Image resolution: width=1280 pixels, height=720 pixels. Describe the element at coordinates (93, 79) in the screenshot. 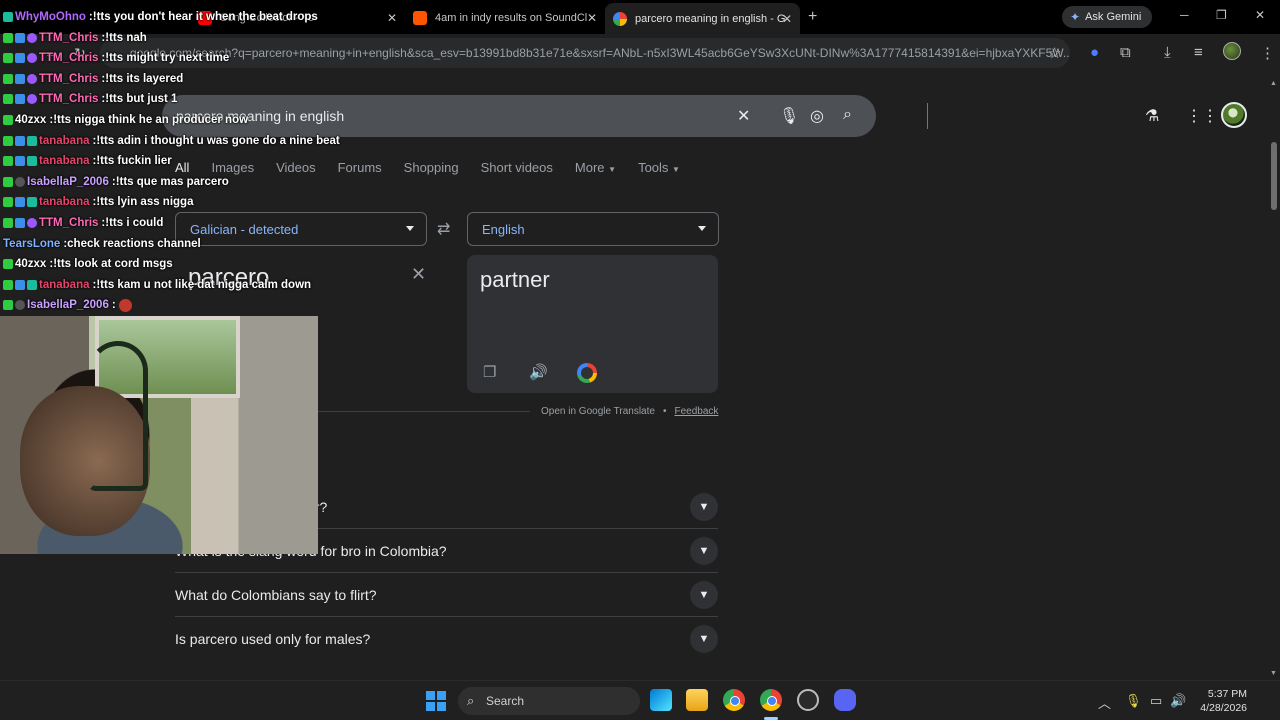

I see `chat-message: TTM_Chris: !tts its layered` at that location.